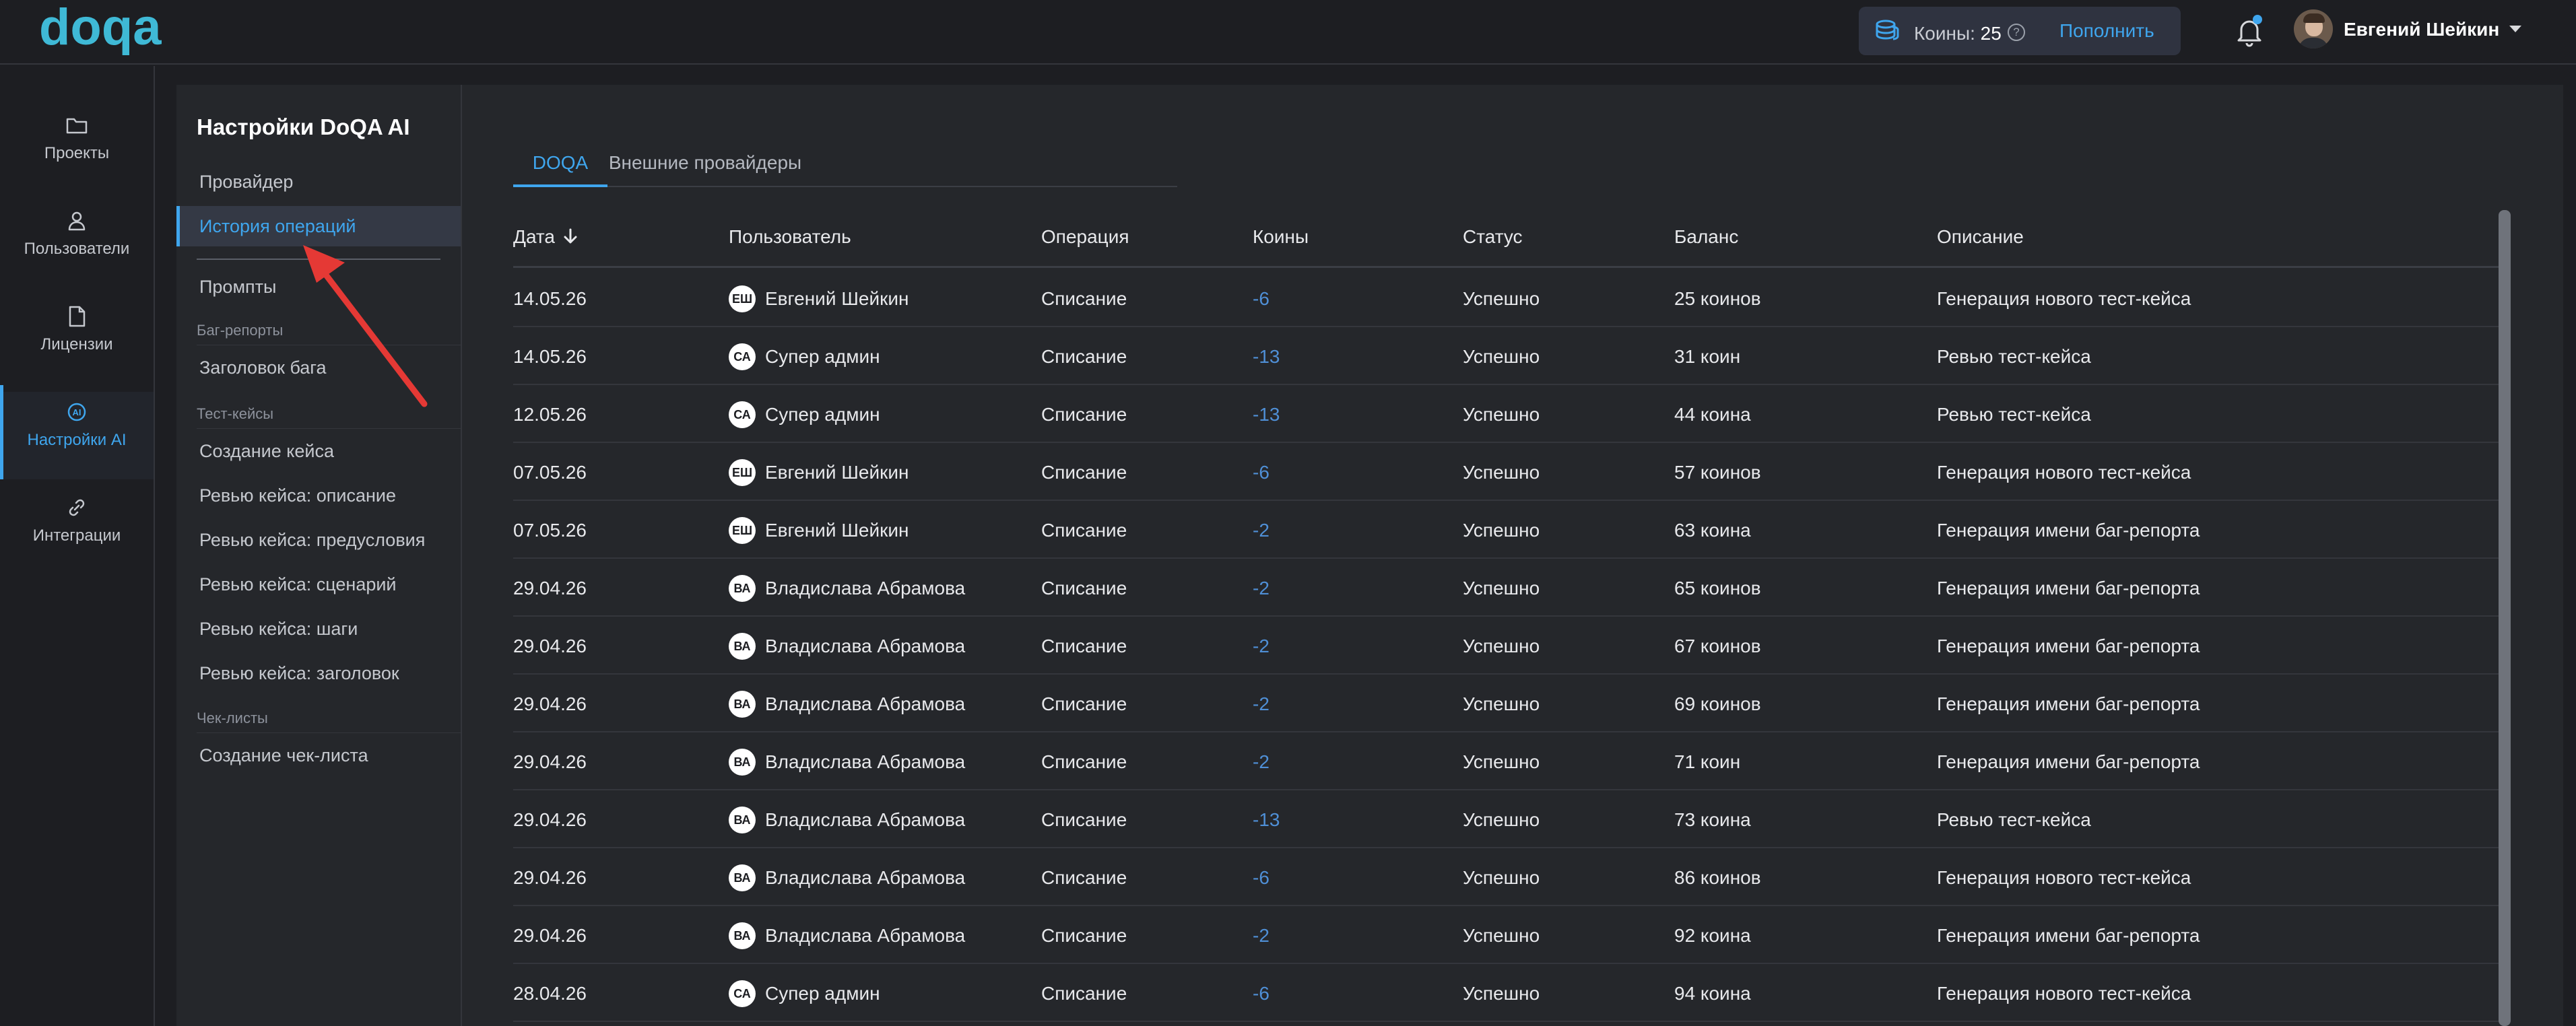 This screenshot has height=1026, width=2576. I want to click on tab-external-providers: Внешние провайдеры, so click(705, 164).